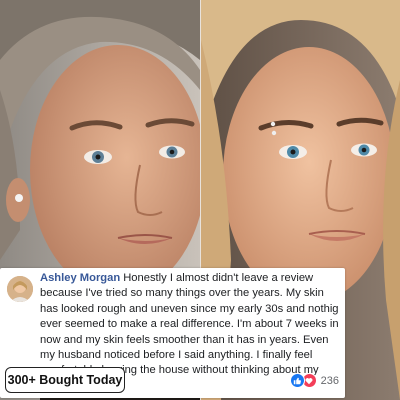 This screenshot has height=400, width=400. I want to click on reactions: 236, so click(314, 380).